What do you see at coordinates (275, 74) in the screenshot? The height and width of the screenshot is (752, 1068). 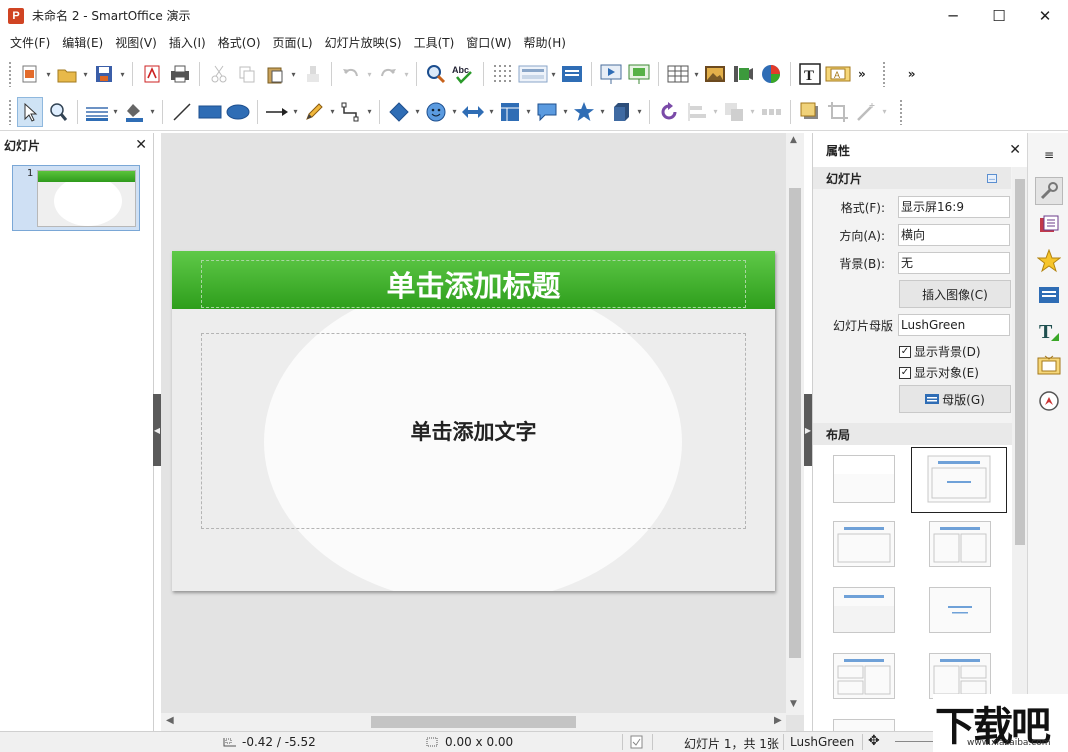 I see `paste-icon` at bounding box center [275, 74].